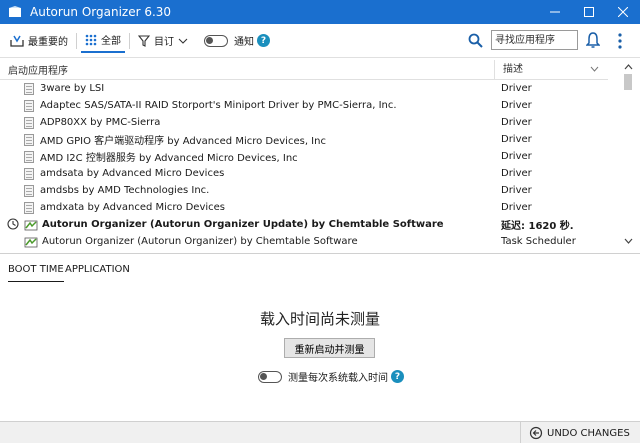 This screenshot has height=443, width=640. I want to click on filter-most-important: 最重要的, so click(39, 41).